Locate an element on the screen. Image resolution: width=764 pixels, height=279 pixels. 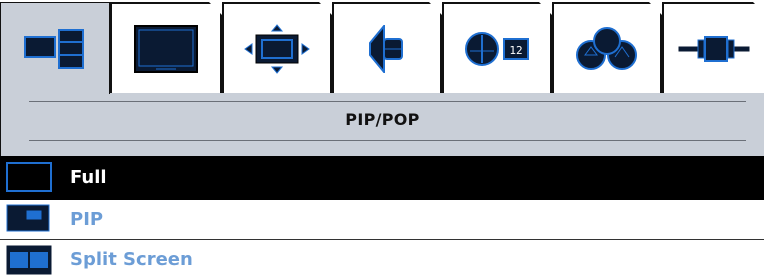
menu-item-label: Full is located at coordinates (88, 177).